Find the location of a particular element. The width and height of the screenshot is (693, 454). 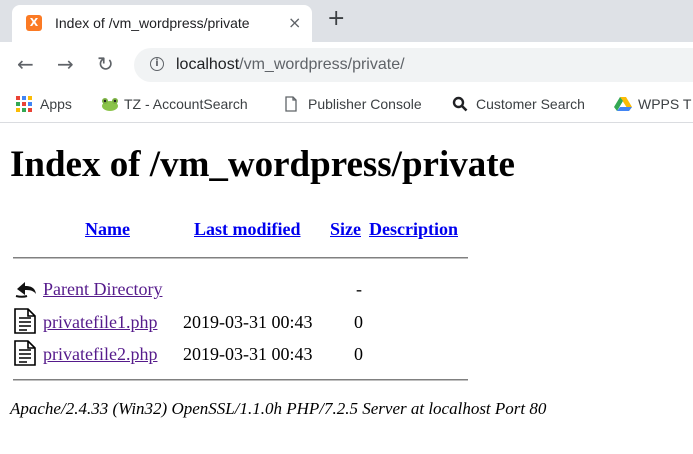

browser-tab: X Index of /vm_wordpress/private × is located at coordinates (162, 23).